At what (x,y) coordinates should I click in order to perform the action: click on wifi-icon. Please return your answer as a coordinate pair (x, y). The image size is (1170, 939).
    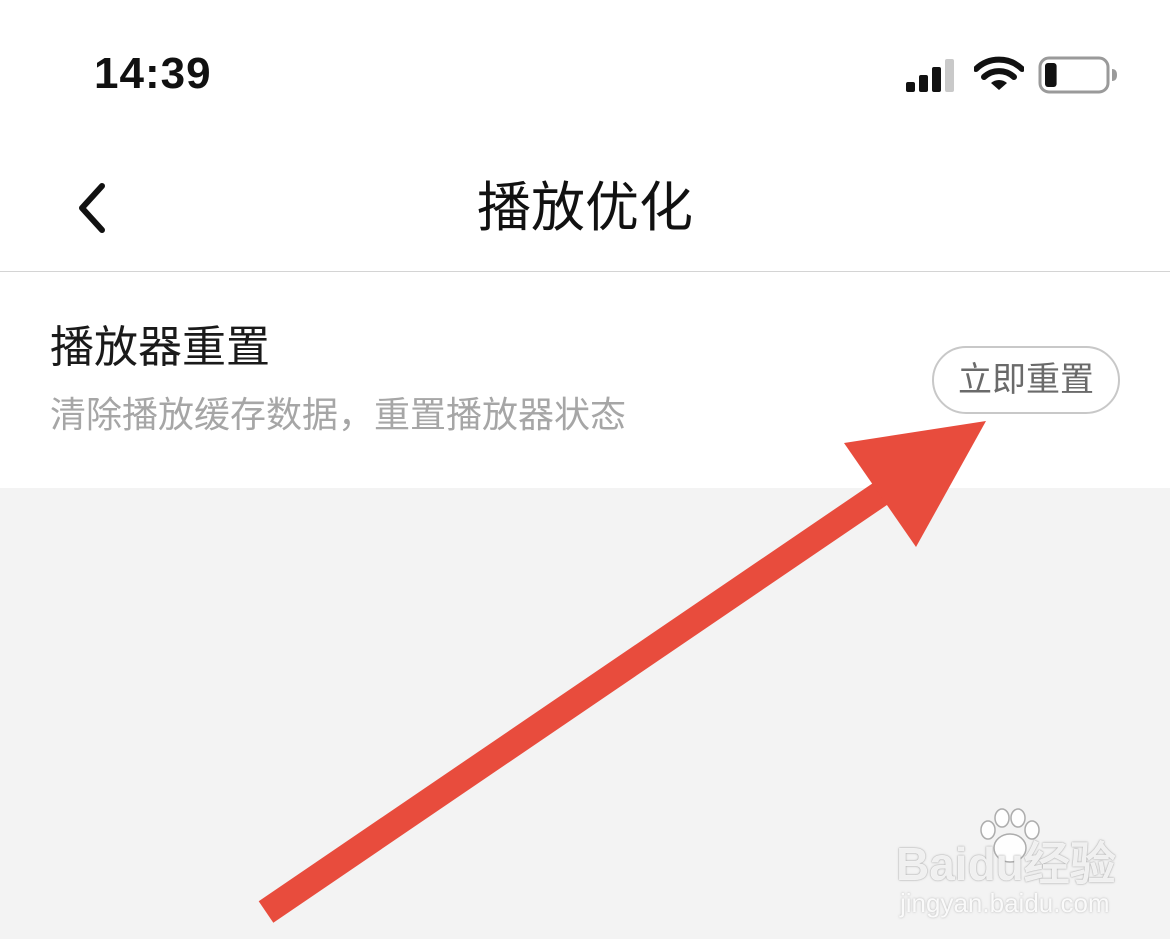
    Looking at the image, I should click on (999, 73).